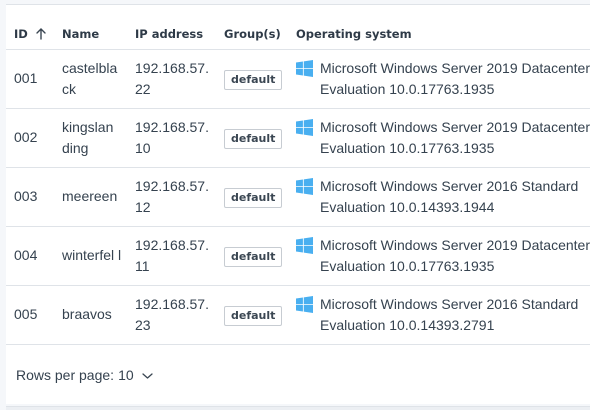 This screenshot has height=410, width=590. I want to click on cell-ip: 192.168.57. 23, so click(171, 314).